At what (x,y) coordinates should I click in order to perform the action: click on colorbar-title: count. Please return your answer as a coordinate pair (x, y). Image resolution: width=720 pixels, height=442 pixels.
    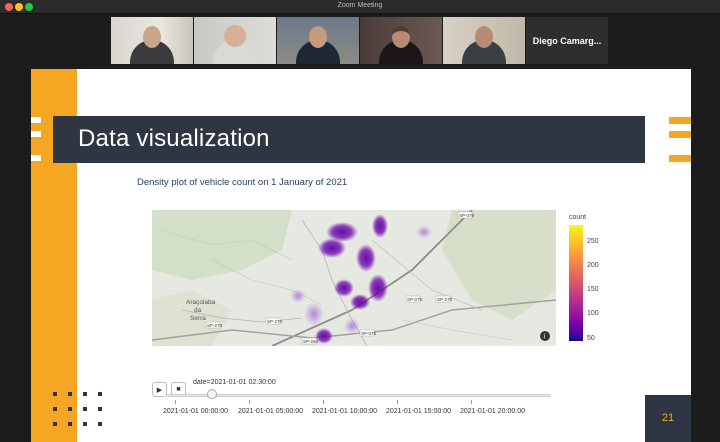
    Looking at the image, I should click on (578, 217).